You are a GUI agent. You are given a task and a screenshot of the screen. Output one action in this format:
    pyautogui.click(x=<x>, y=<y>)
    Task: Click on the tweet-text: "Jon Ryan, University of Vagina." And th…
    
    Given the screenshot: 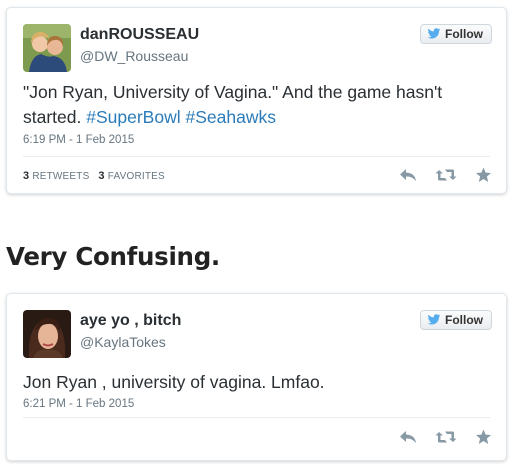 What is the action you would take?
    pyautogui.click(x=256, y=105)
    